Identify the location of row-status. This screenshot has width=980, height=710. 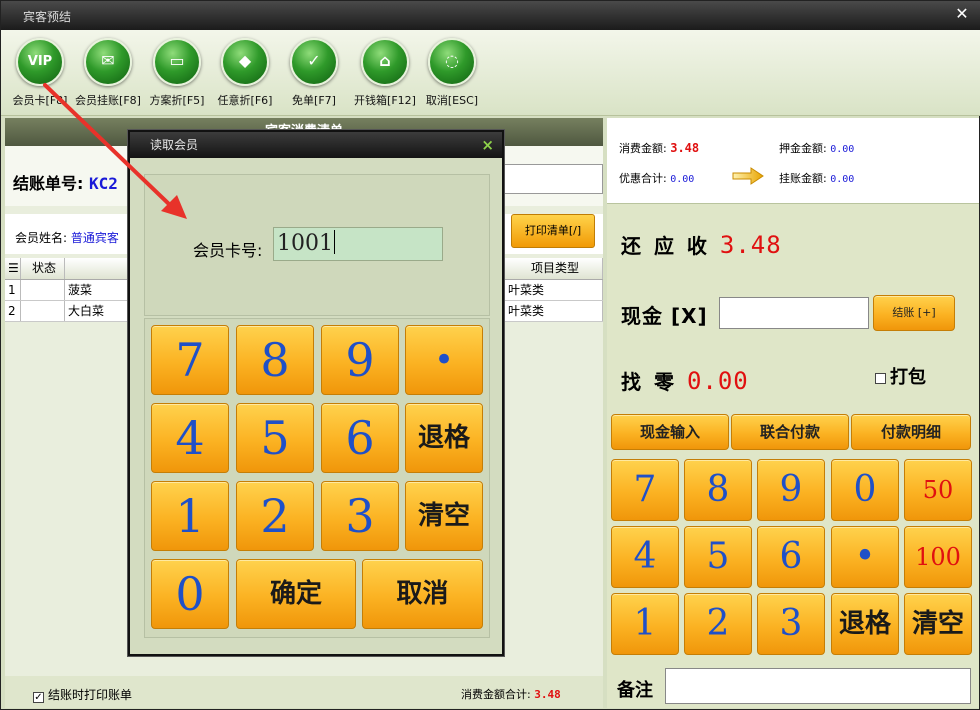
(43, 290).